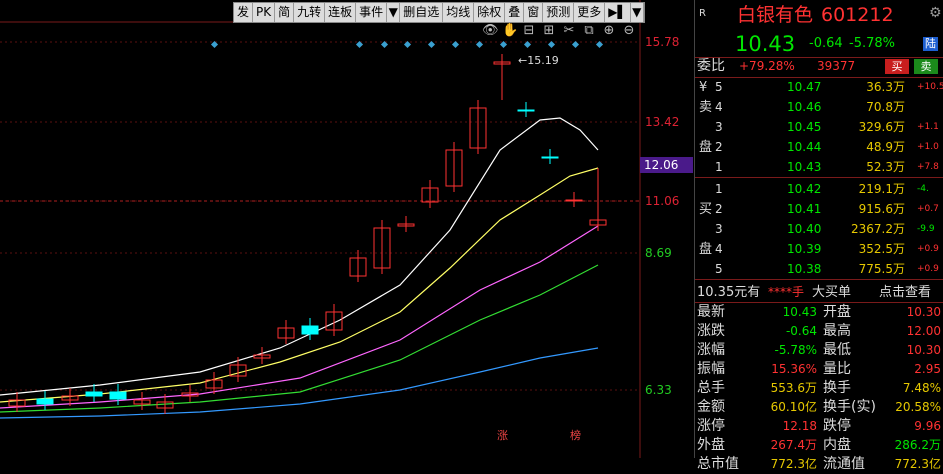 This screenshot has width=943, height=474. What do you see at coordinates (928, 209) in the screenshot?
I see `level-change: +0.7` at bounding box center [928, 209].